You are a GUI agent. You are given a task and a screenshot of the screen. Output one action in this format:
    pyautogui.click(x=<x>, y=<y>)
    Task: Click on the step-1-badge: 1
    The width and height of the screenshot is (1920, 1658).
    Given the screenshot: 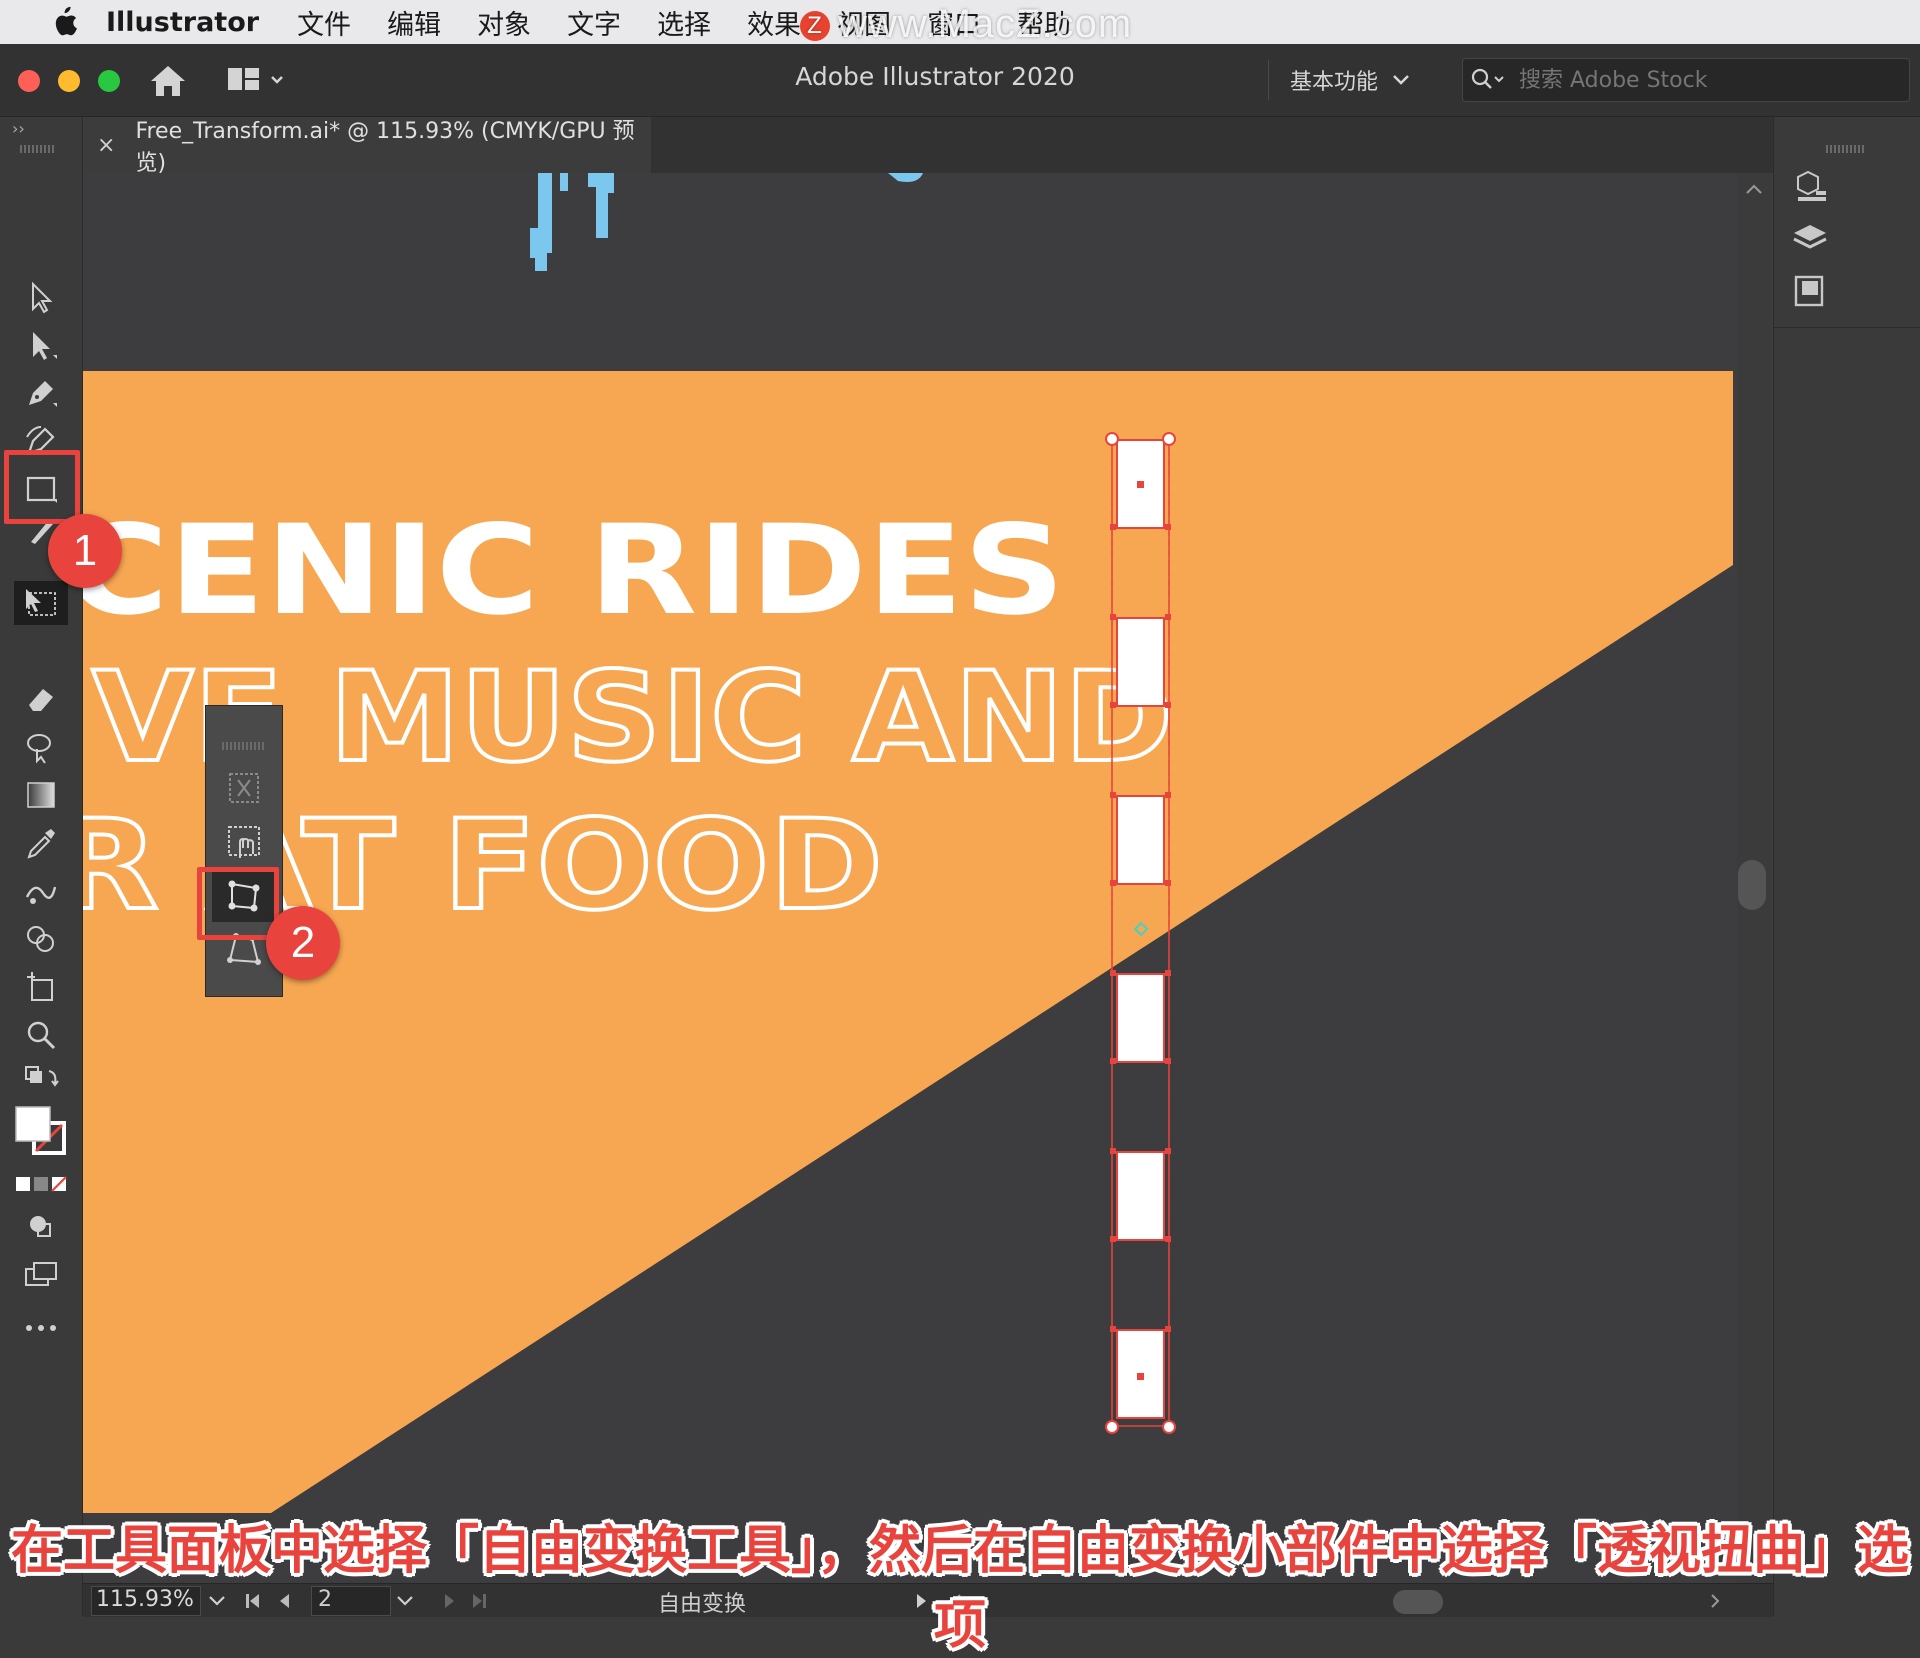 What is the action you would take?
    pyautogui.click(x=85, y=551)
    